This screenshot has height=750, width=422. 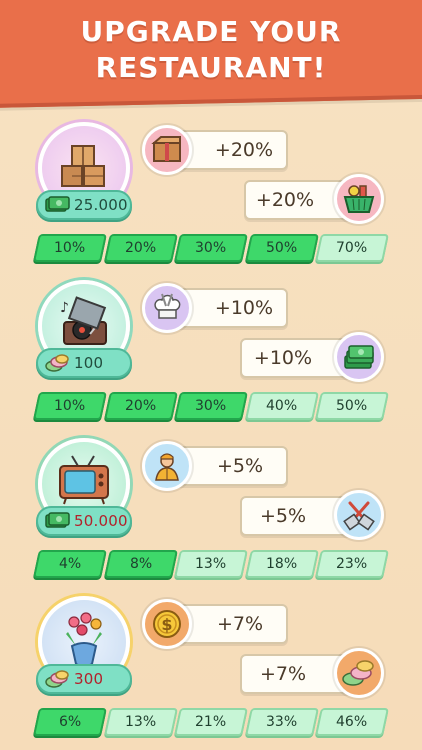 I want to click on level-bar: 6% 13% 21% 33% 46%, so click(x=211, y=722).